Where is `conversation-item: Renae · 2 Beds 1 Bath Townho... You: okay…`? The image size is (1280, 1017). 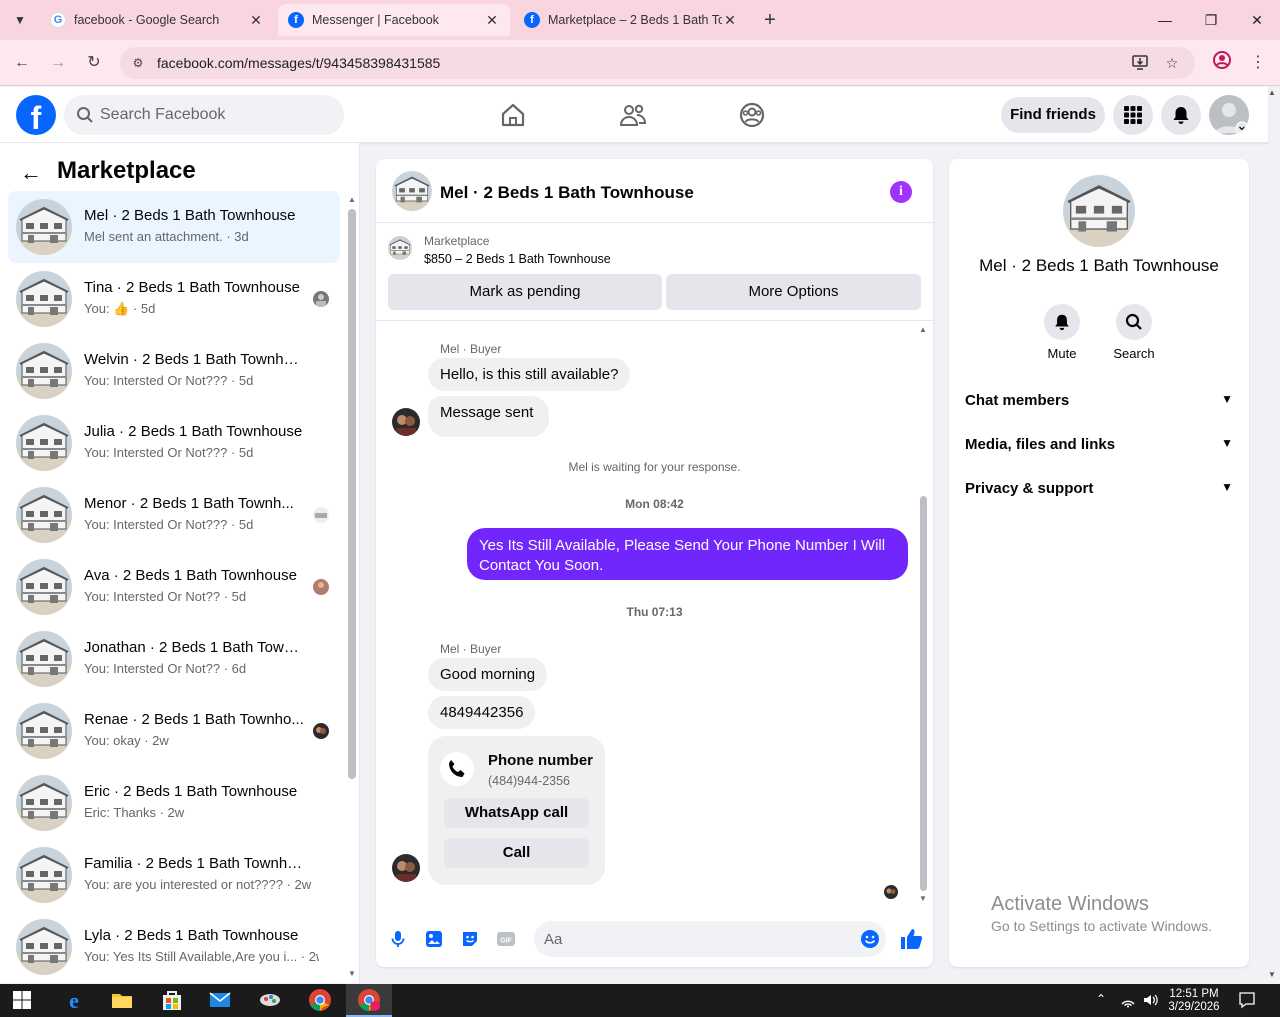 conversation-item: Renae · 2 Beds 1 Bath Townho... You: okay… is located at coordinates (174, 731).